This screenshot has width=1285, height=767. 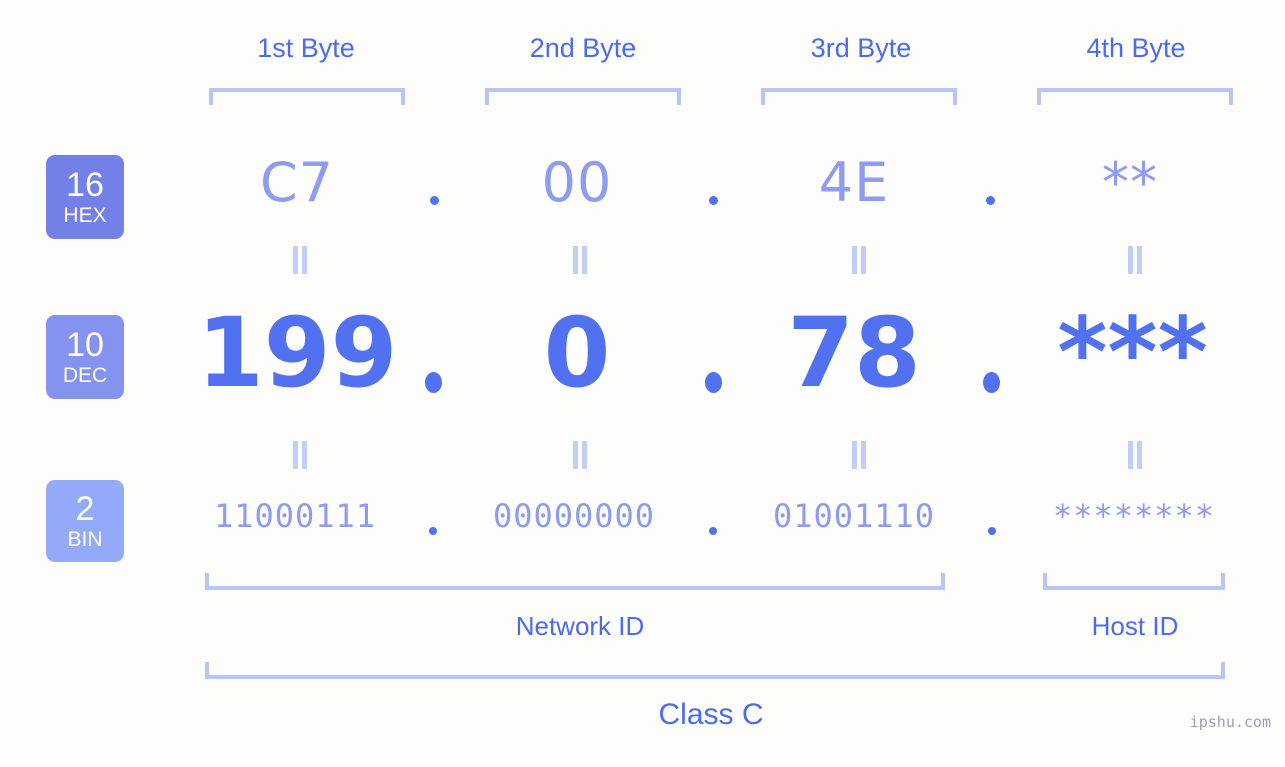 What do you see at coordinates (85, 215) in the screenshot?
I see `base-badge-hex-name: HEX` at bounding box center [85, 215].